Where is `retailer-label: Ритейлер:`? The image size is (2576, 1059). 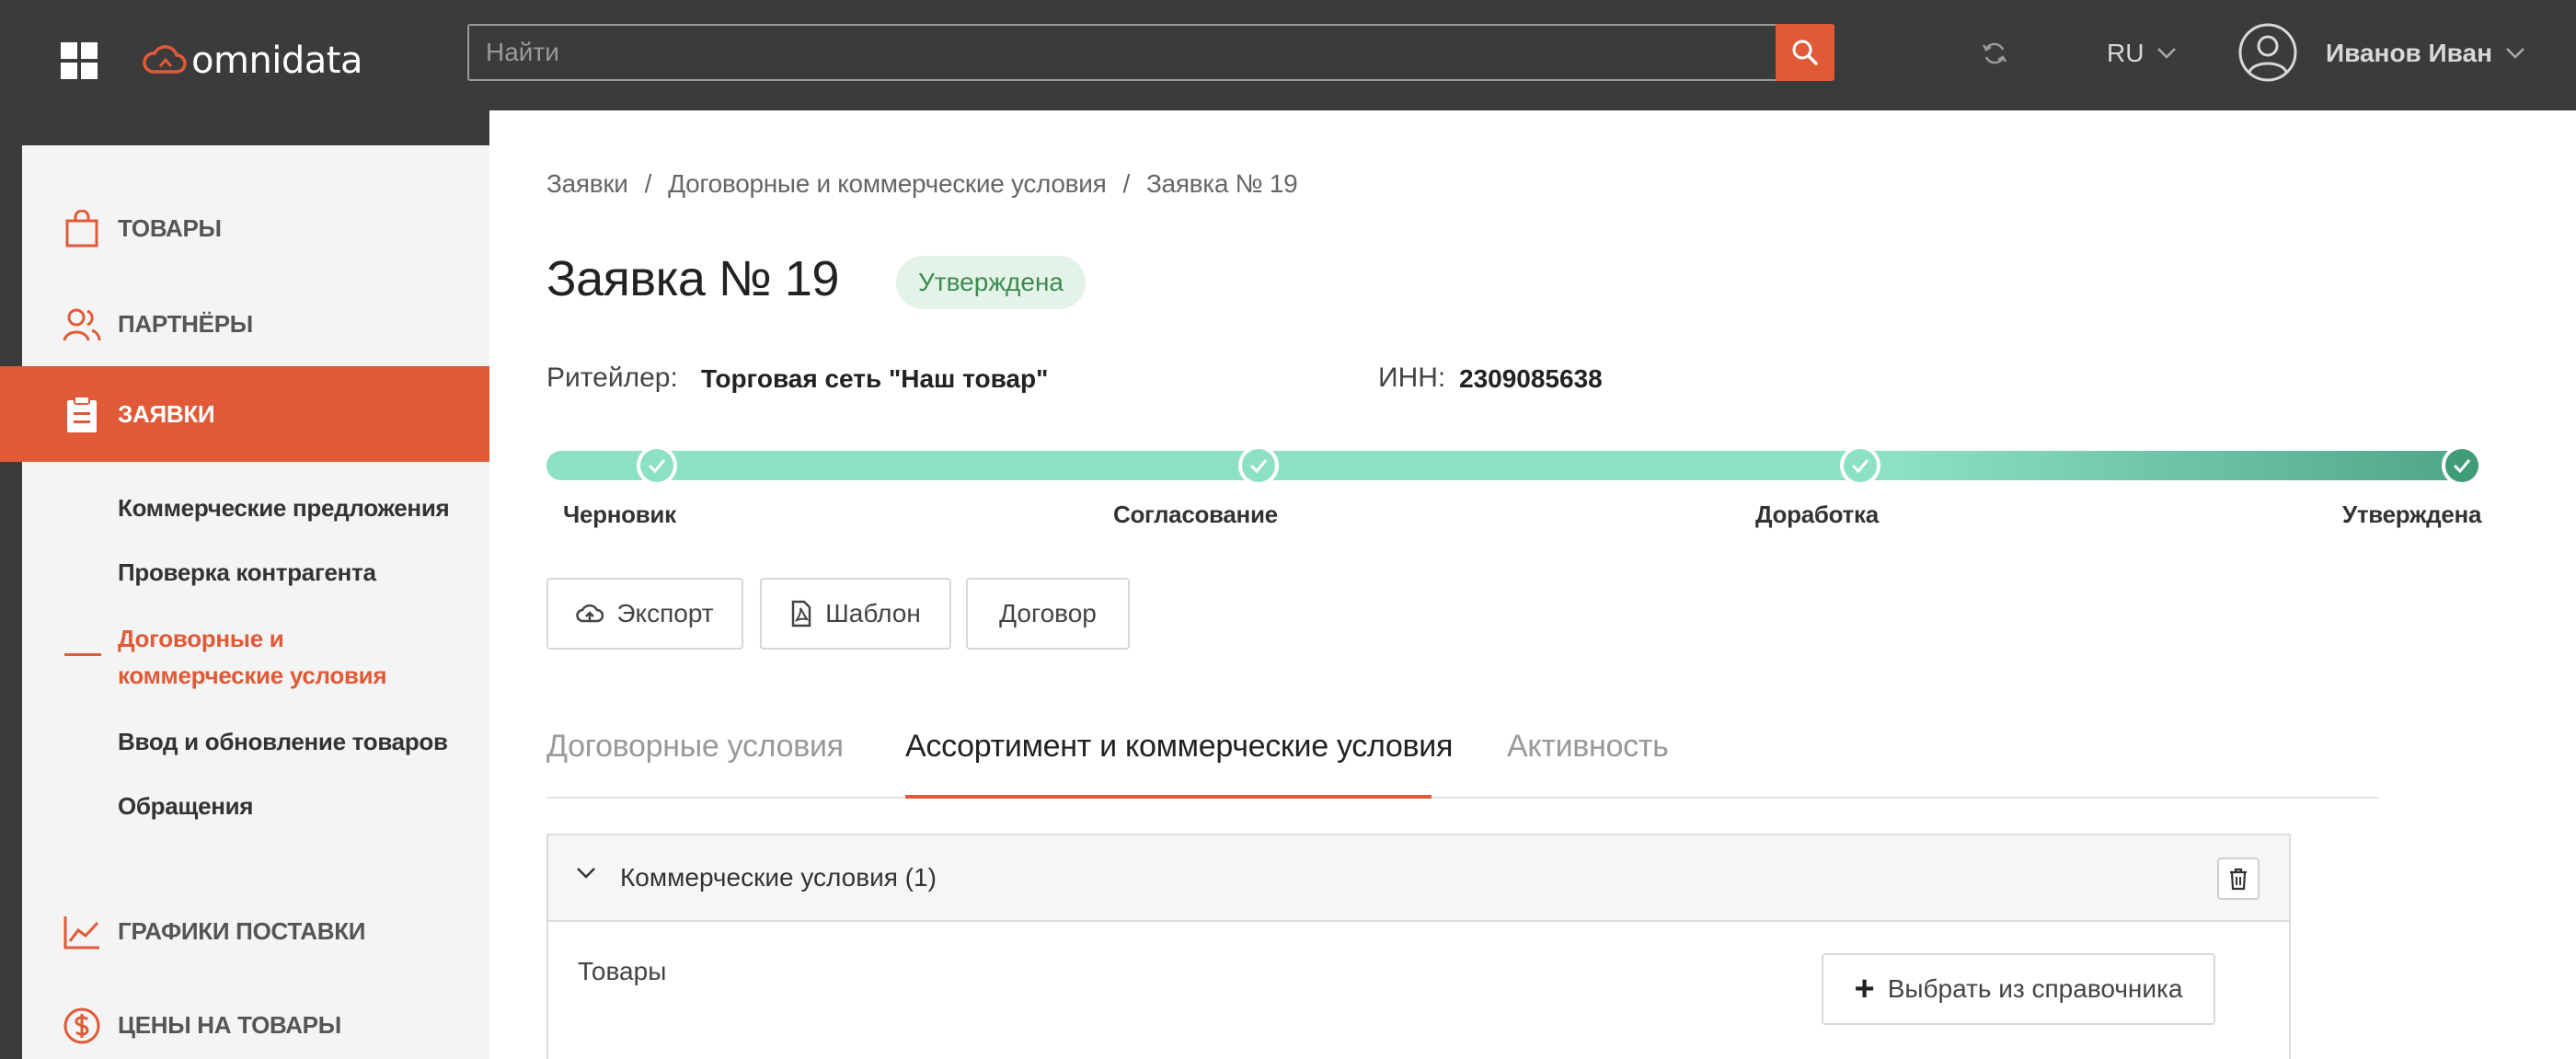 retailer-label: Ритейлер: is located at coordinates (612, 378).